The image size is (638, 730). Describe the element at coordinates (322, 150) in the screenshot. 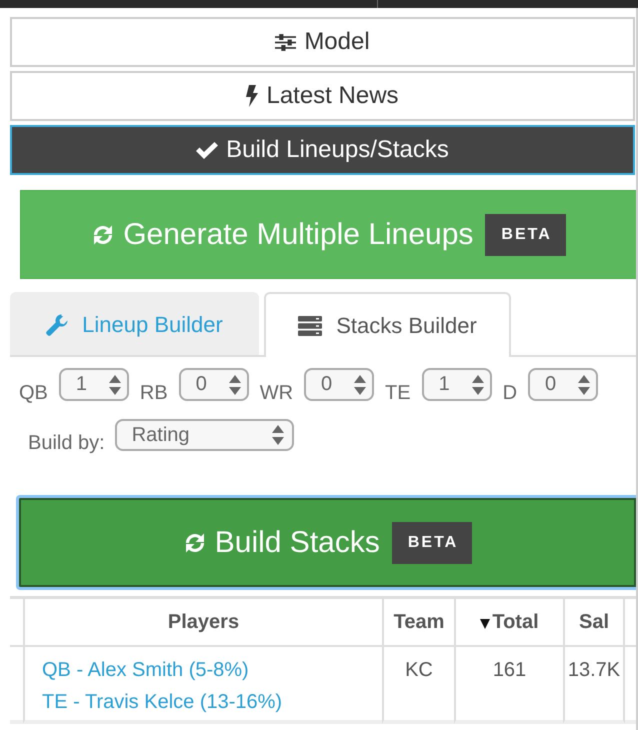

I see `nav-button: Build Lineups/Stacks` at that location.